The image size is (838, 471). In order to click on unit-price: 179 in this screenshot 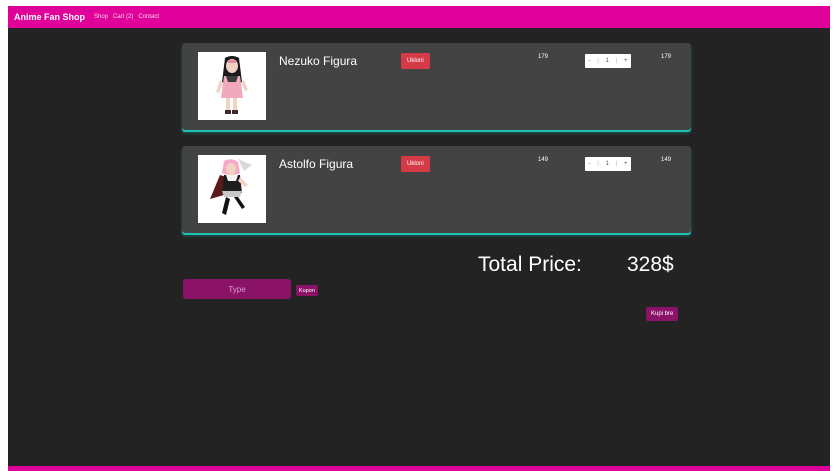, I will do `click(543, 57)`.